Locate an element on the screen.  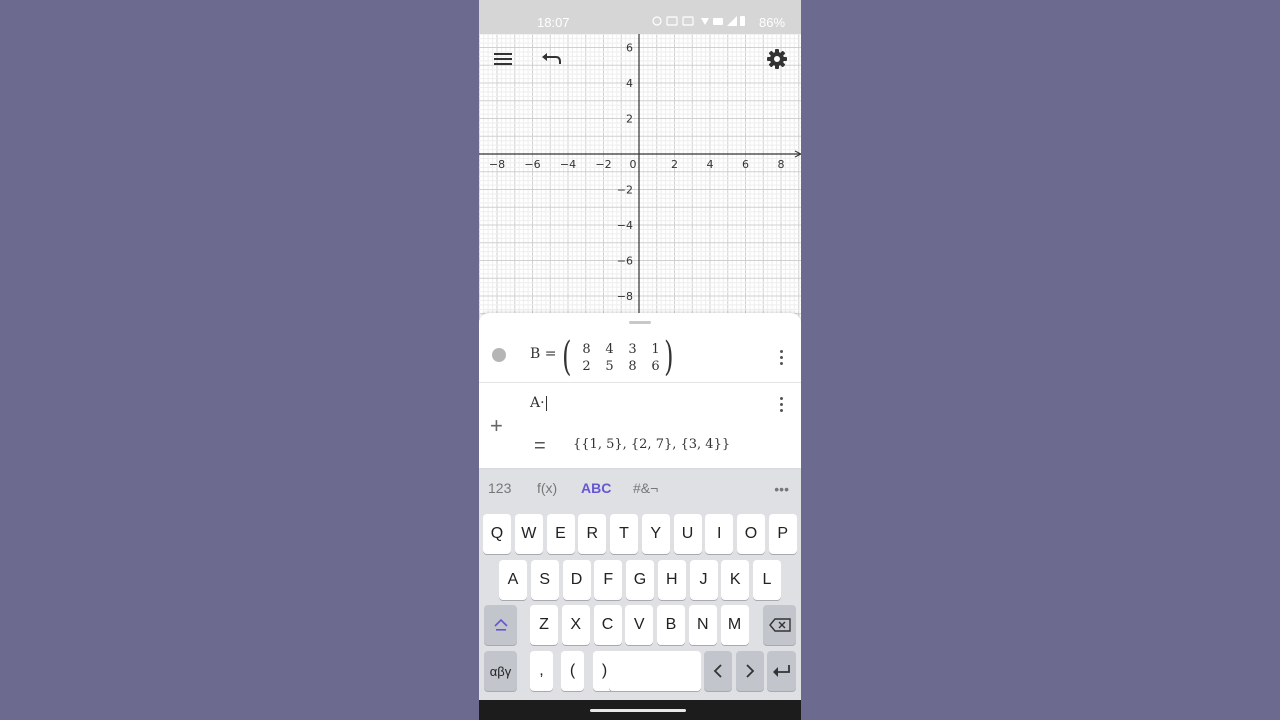
visibility-toggle is located at coordinates (499, 355).